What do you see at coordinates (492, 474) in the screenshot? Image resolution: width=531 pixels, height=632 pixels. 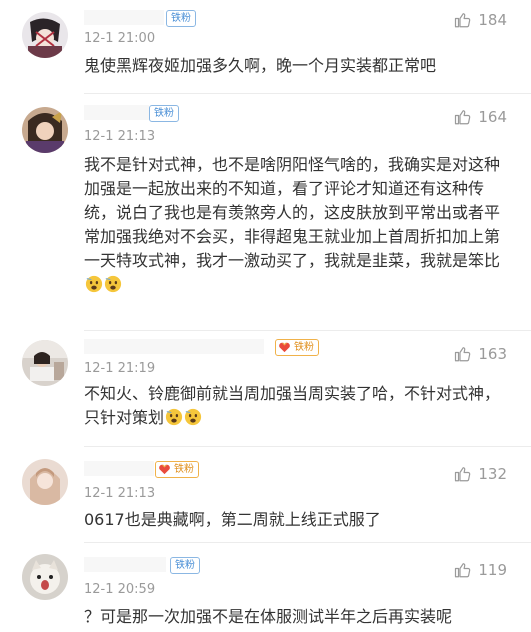 I see `like-count: 132` at bounding box center [492, 474].